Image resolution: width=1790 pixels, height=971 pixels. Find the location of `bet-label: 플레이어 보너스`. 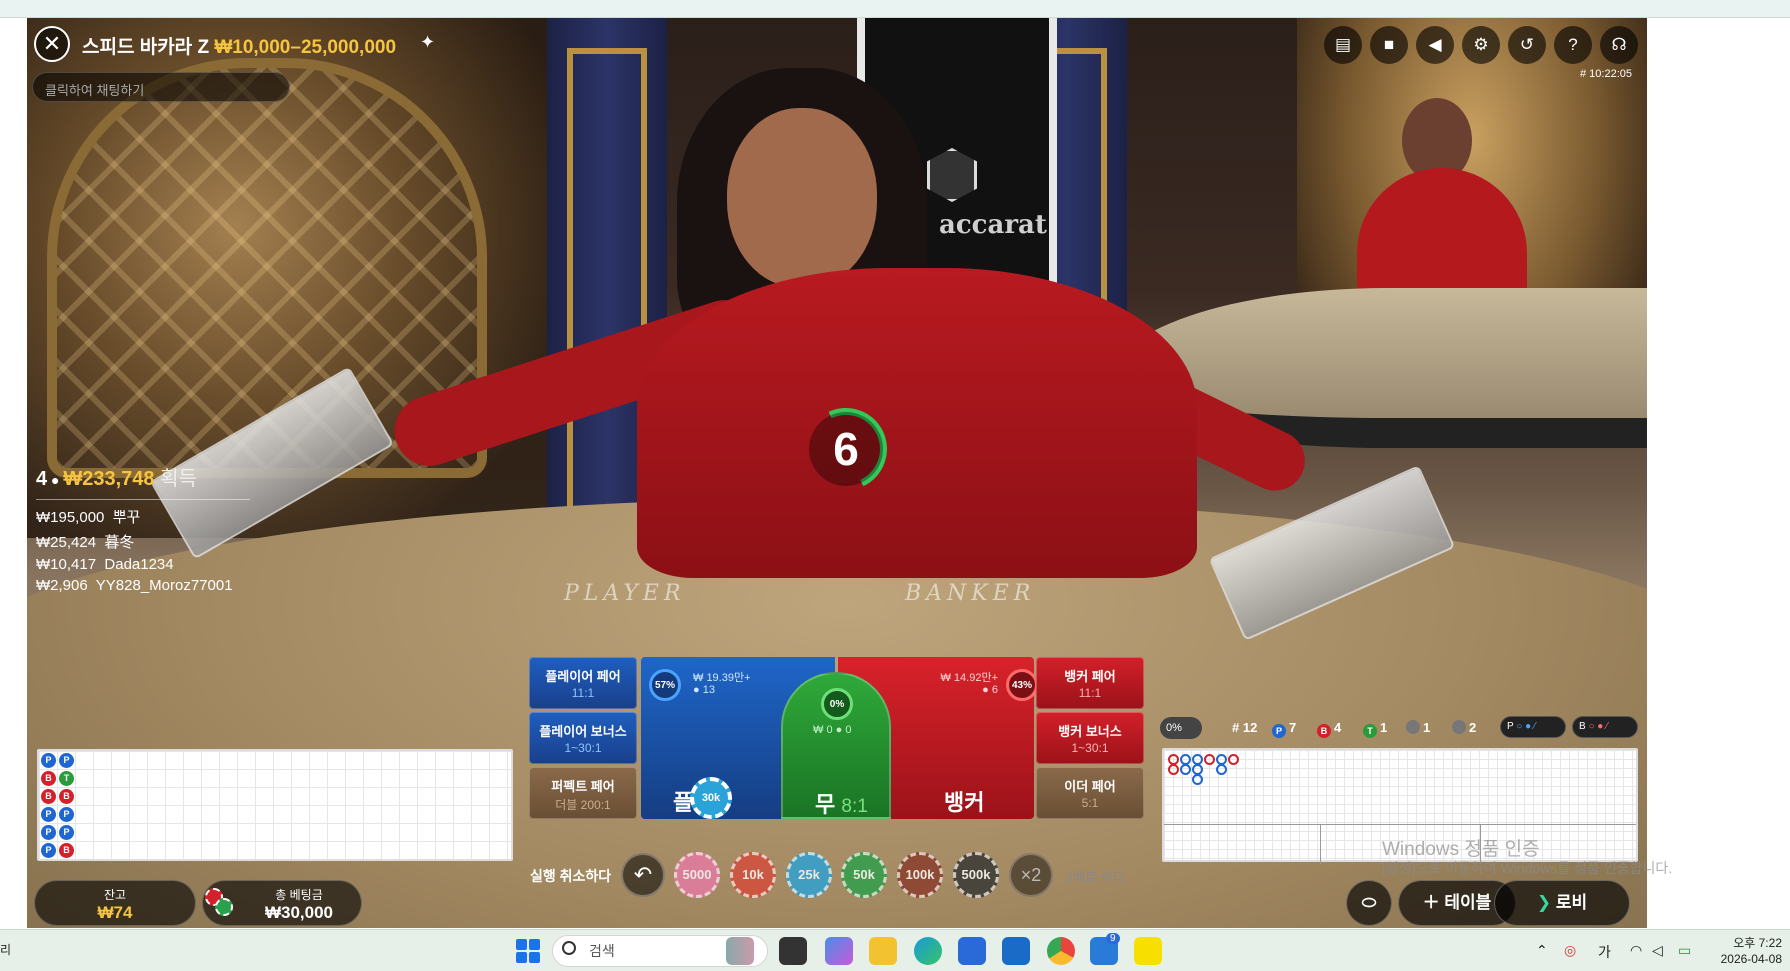

bet-label: 플레이어 보너스 is located at coordinates (583, 731).